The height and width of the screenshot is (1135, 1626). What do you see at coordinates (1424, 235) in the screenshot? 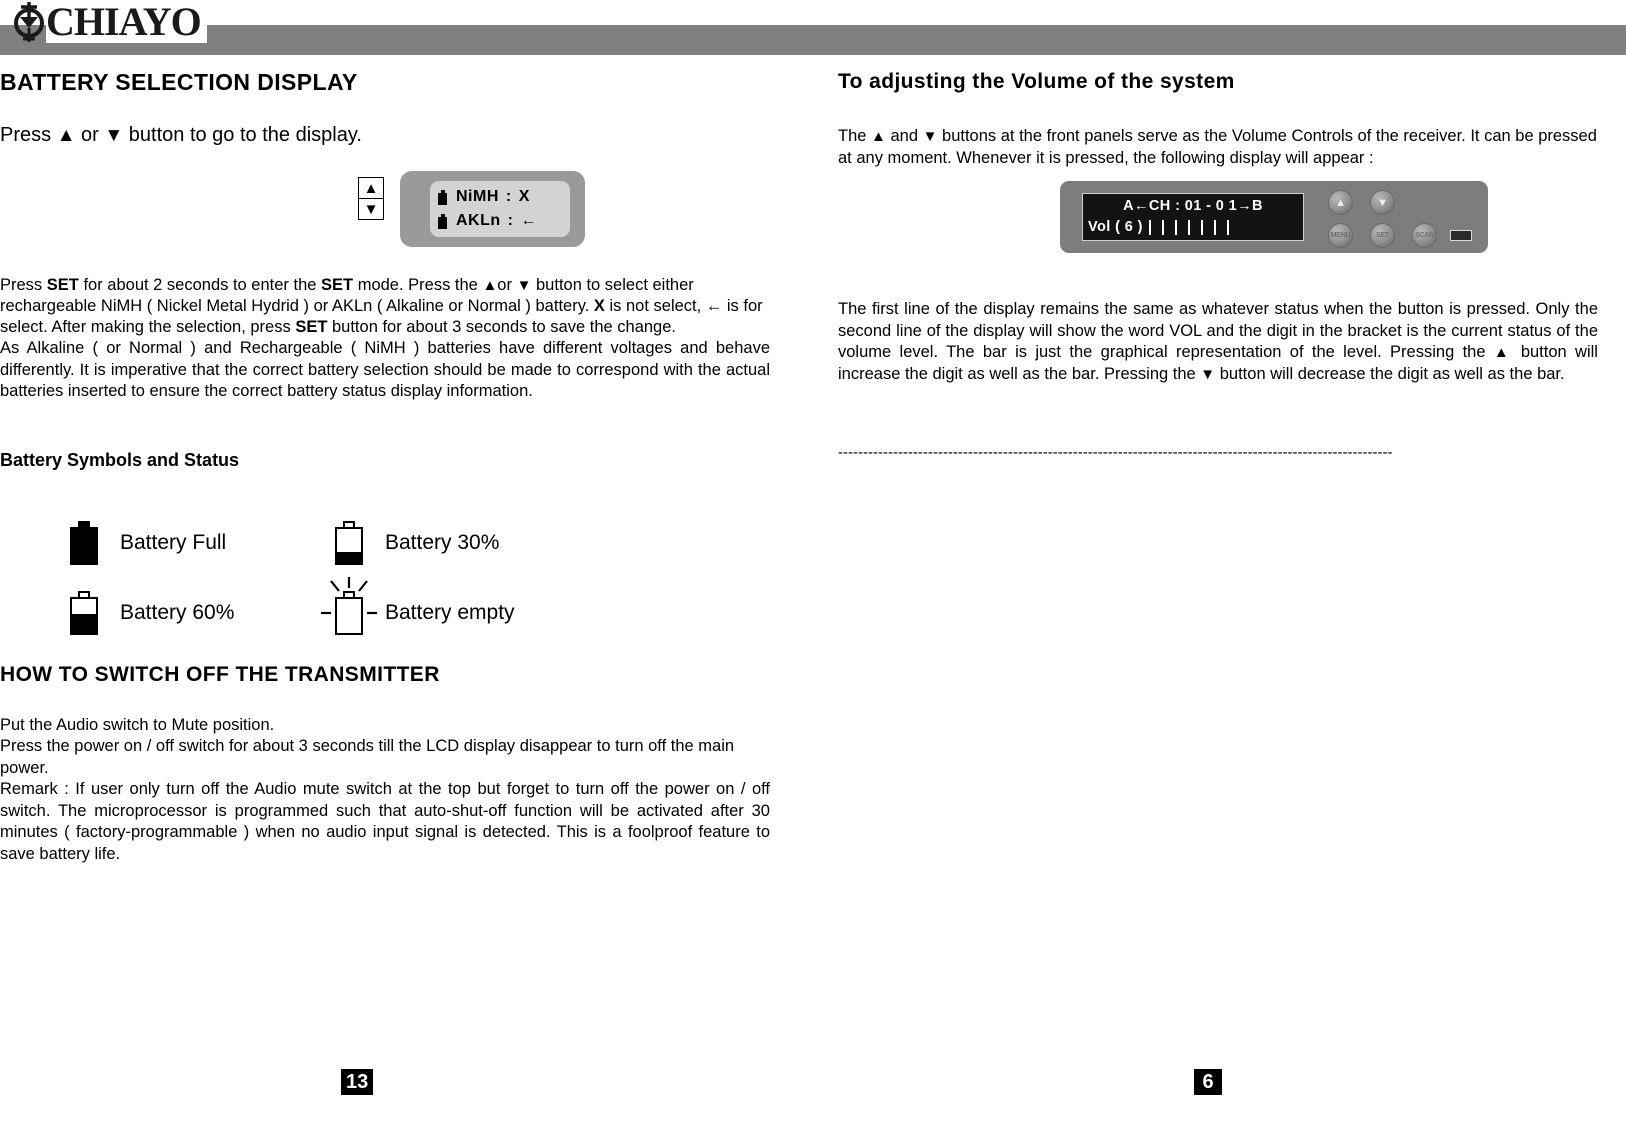
I see `panel-scan-button: SCAN` at bounding box center [1424, 235].